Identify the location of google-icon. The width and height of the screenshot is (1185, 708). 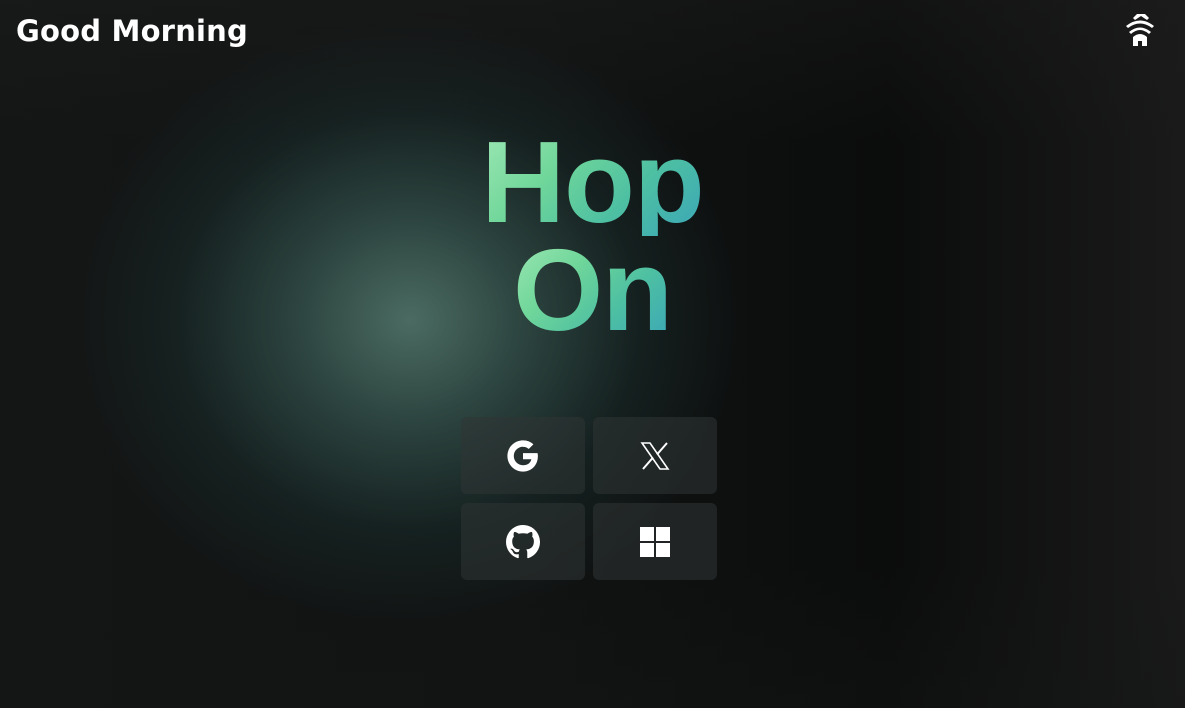
(522, 455).